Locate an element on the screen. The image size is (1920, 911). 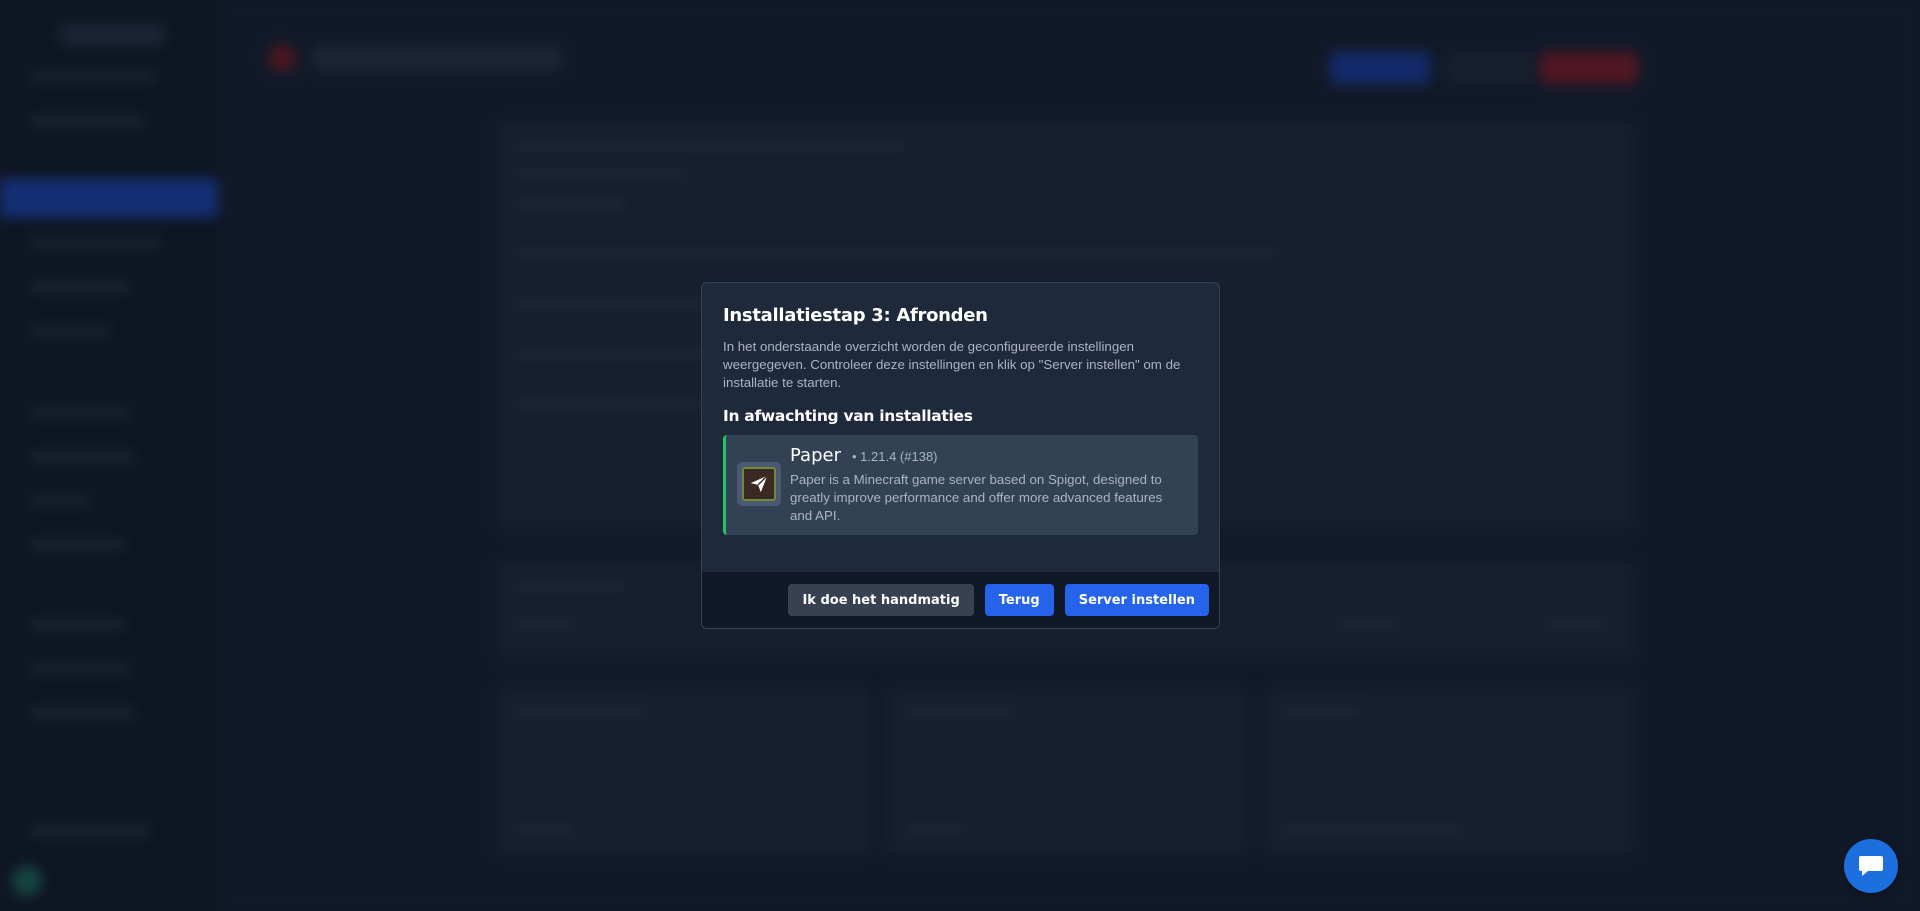
setup-server-button: Server instellen is located at coordinates (1136, 600).